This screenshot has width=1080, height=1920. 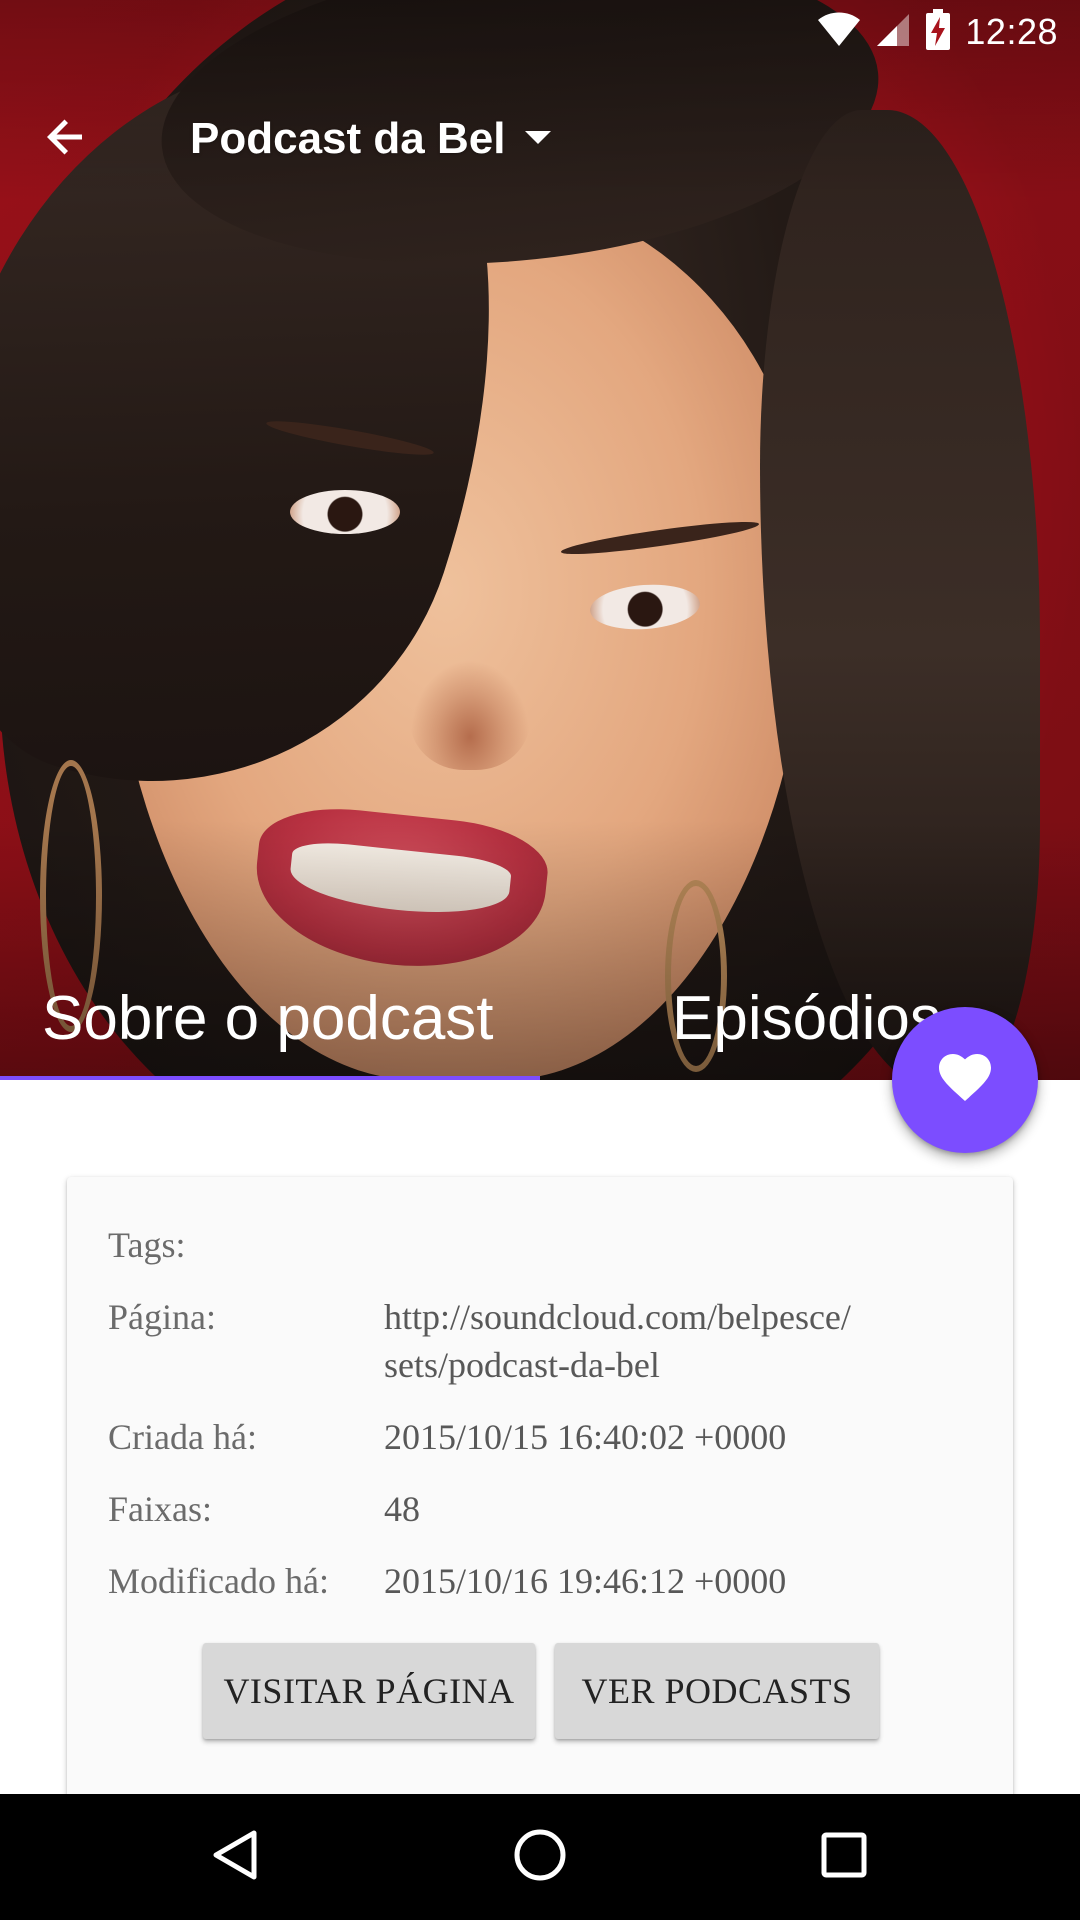 I want to click on arrow-back-icon, so click(x=66, y=139).